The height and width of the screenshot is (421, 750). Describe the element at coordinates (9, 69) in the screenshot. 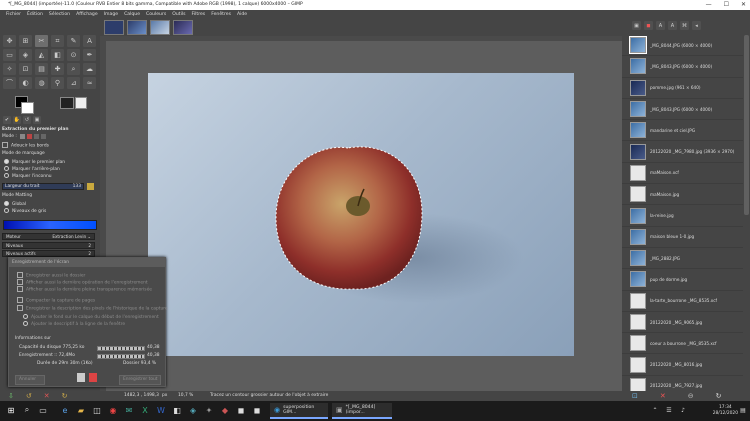

I see `fuzzy-select-tool-icon: ✧` at that location.